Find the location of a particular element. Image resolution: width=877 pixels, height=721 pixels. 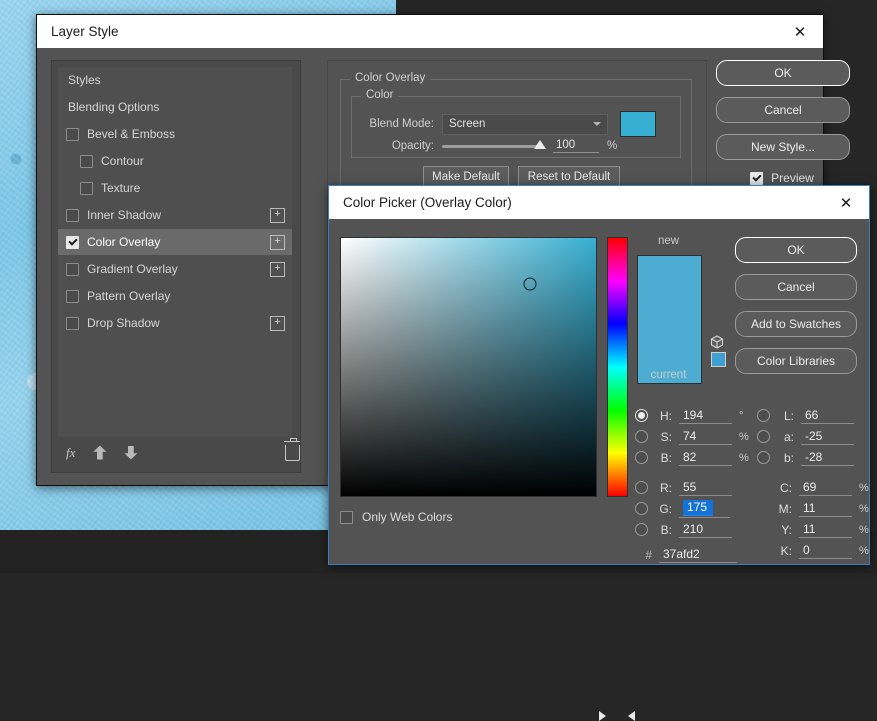

hex-row: #37afd2 is located at coordinates (692, 555).